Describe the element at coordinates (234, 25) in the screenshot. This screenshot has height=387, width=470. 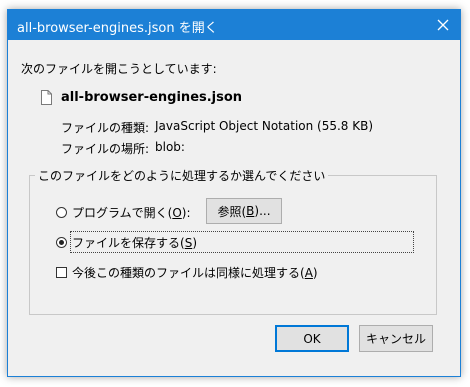
I see `title-bar: all-browser-engines.json を開く` at that location.